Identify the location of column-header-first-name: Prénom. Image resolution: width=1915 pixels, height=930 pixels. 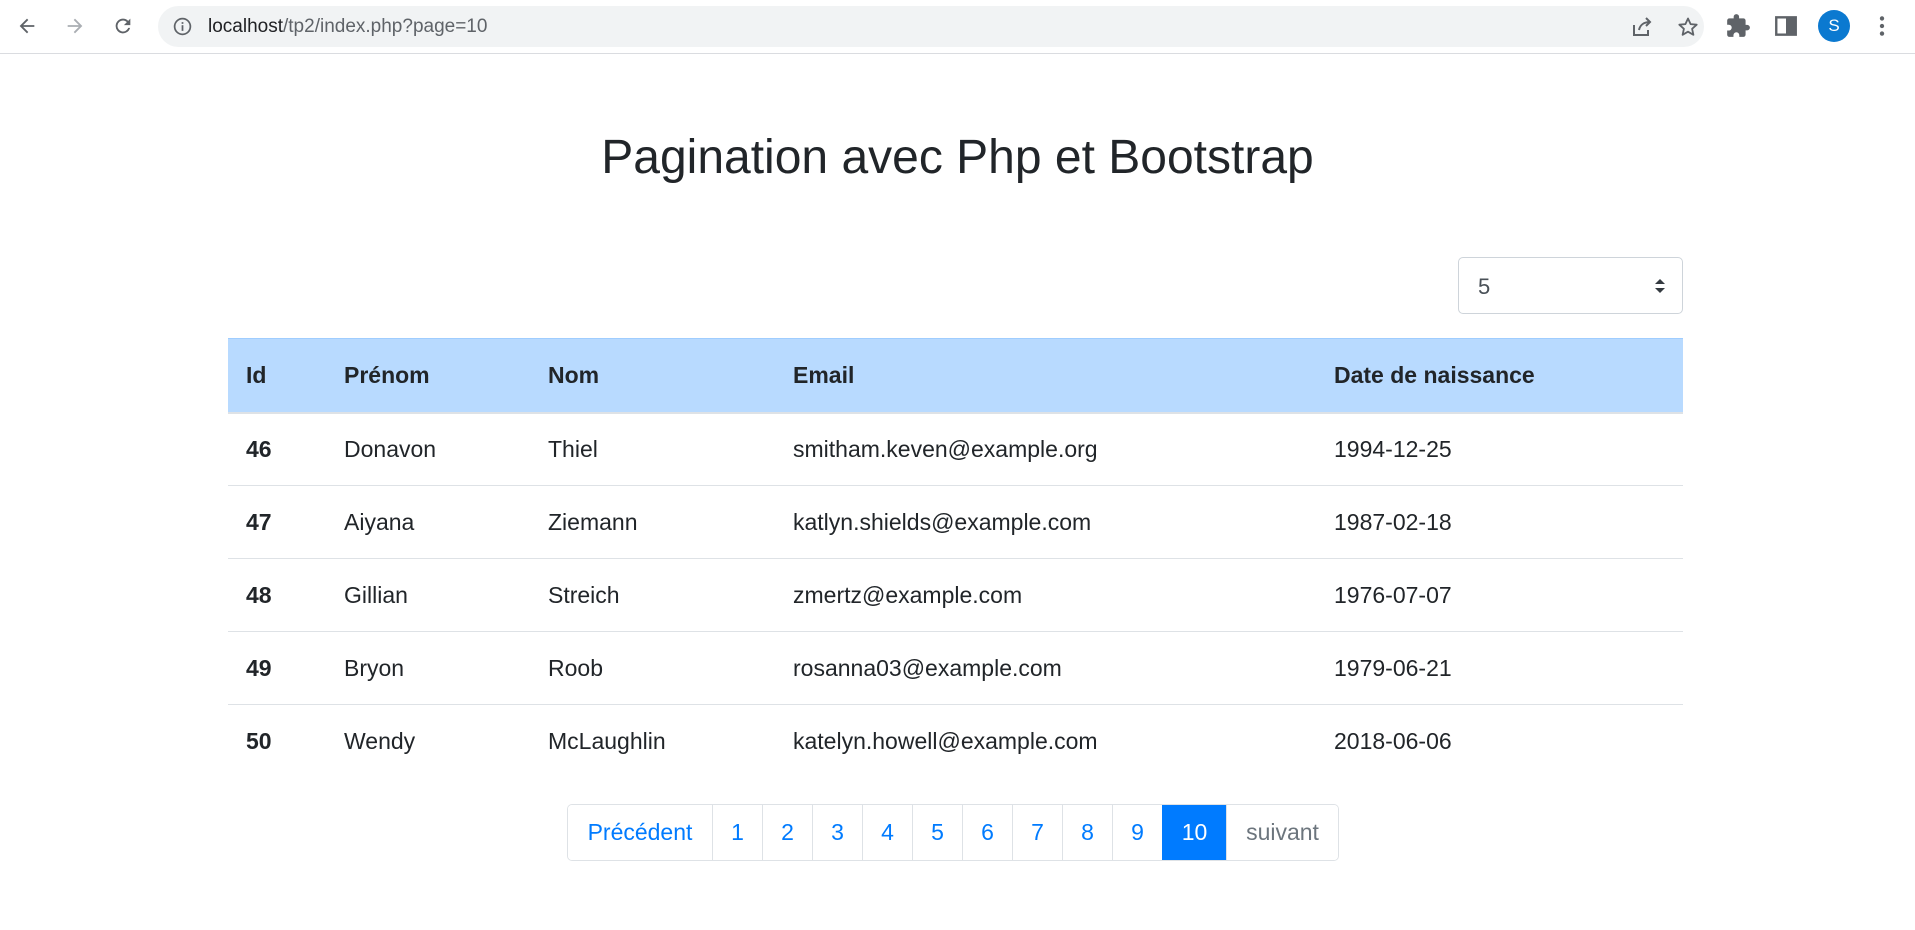
(428, 376).